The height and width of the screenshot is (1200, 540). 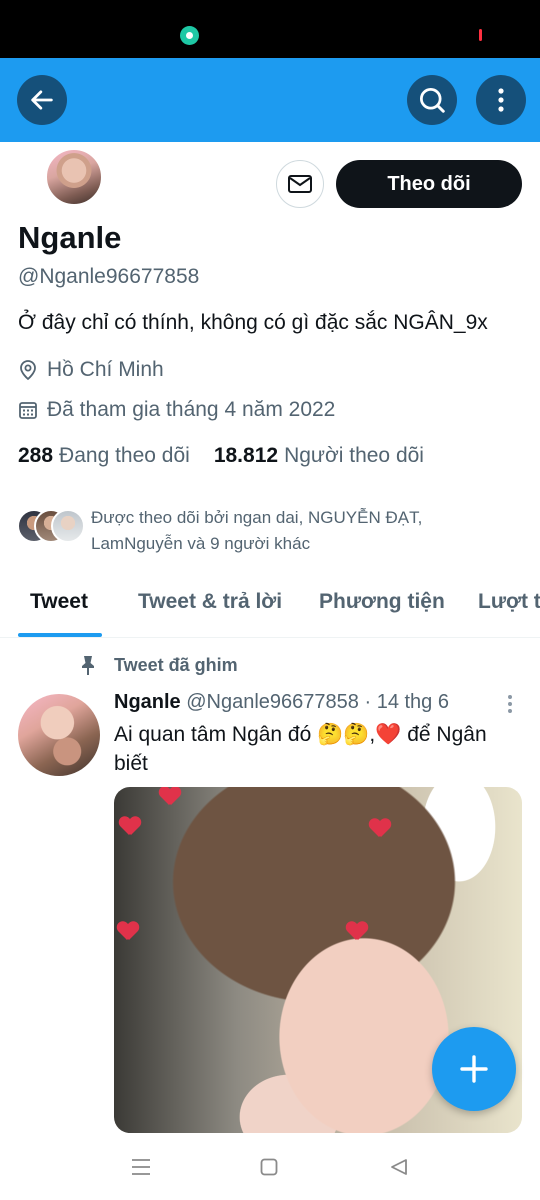 I want to click on recents-button, so click(x=141, y=1167).